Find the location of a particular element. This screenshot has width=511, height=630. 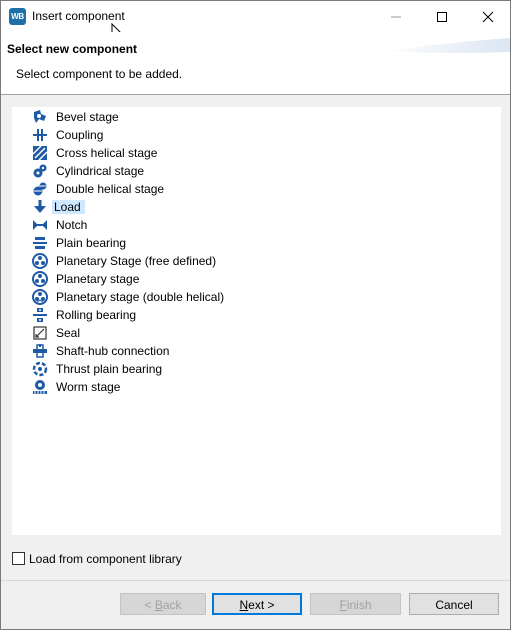

notch-icon is located at coordinates (40, 225).